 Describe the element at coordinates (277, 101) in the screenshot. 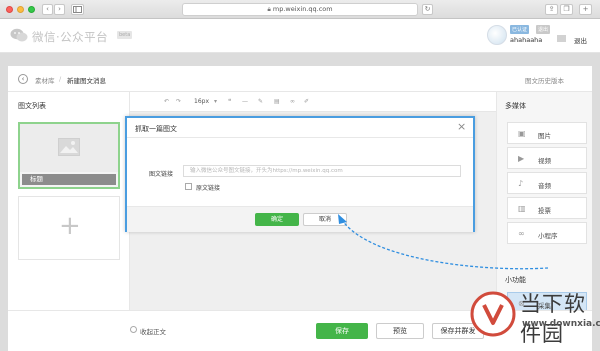

I see `text-style-icon: ▤` at that location.